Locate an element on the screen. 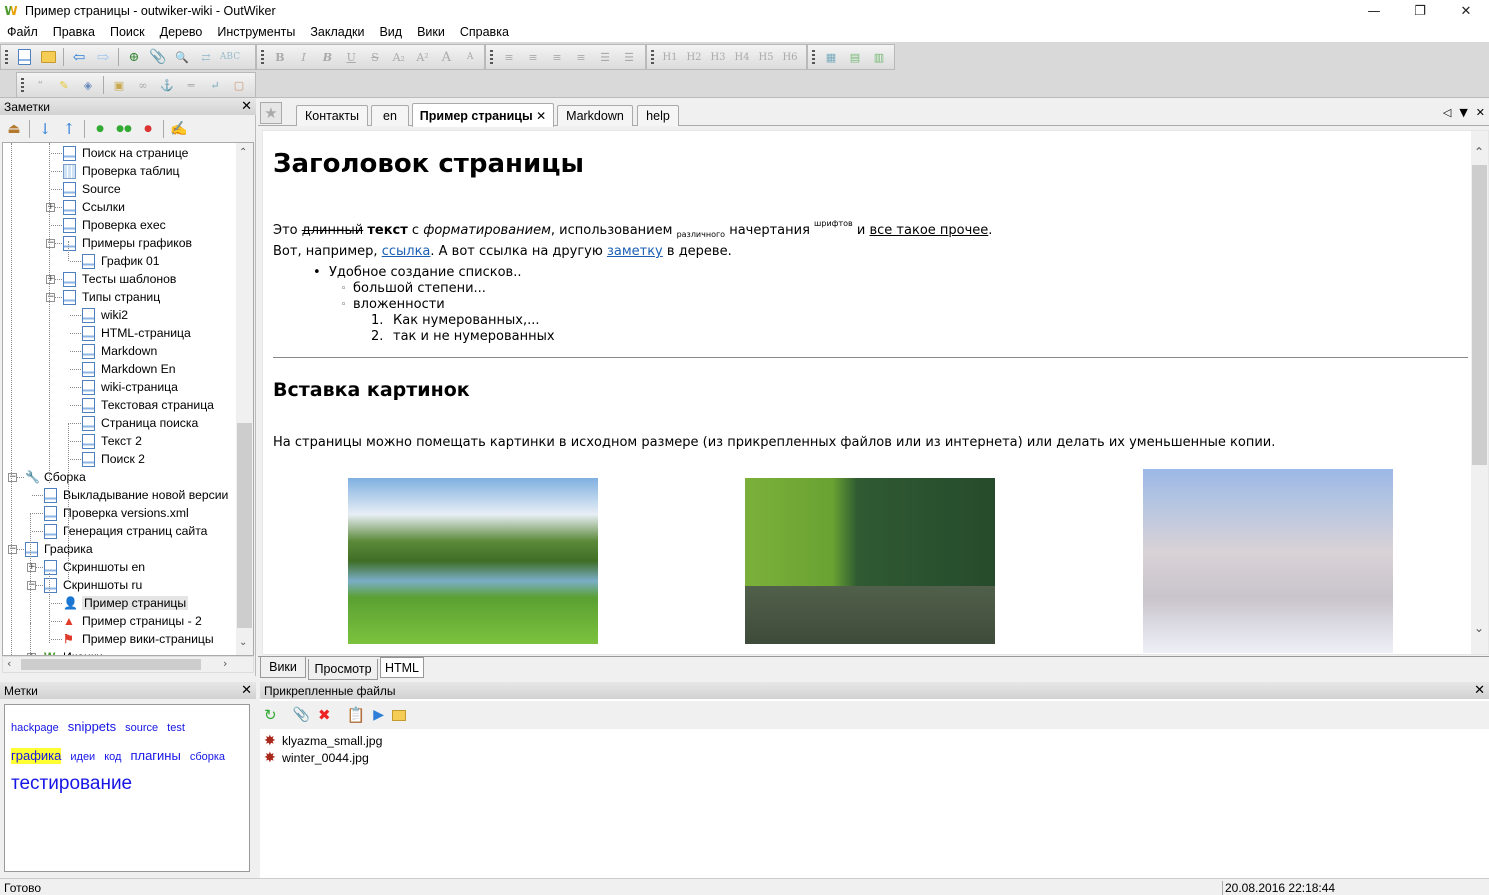  tab-help: help is located at coordinates (658, 115).